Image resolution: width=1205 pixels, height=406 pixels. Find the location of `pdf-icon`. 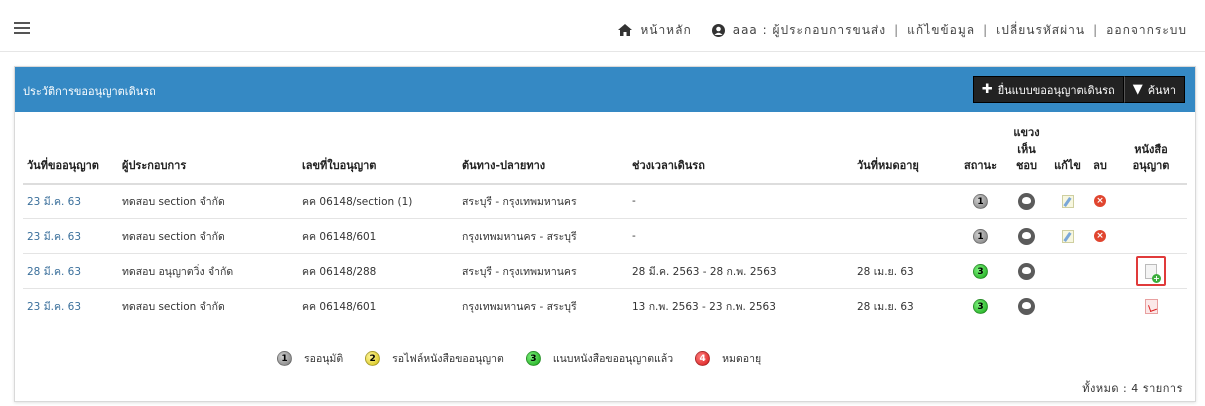

pdf-icon is located at coordinates (1151, 306).